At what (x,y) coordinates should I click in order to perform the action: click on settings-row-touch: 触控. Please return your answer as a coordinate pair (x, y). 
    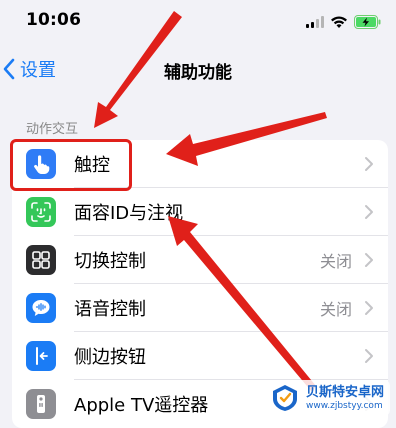
    Looking at the image, I should click on (200, 164).